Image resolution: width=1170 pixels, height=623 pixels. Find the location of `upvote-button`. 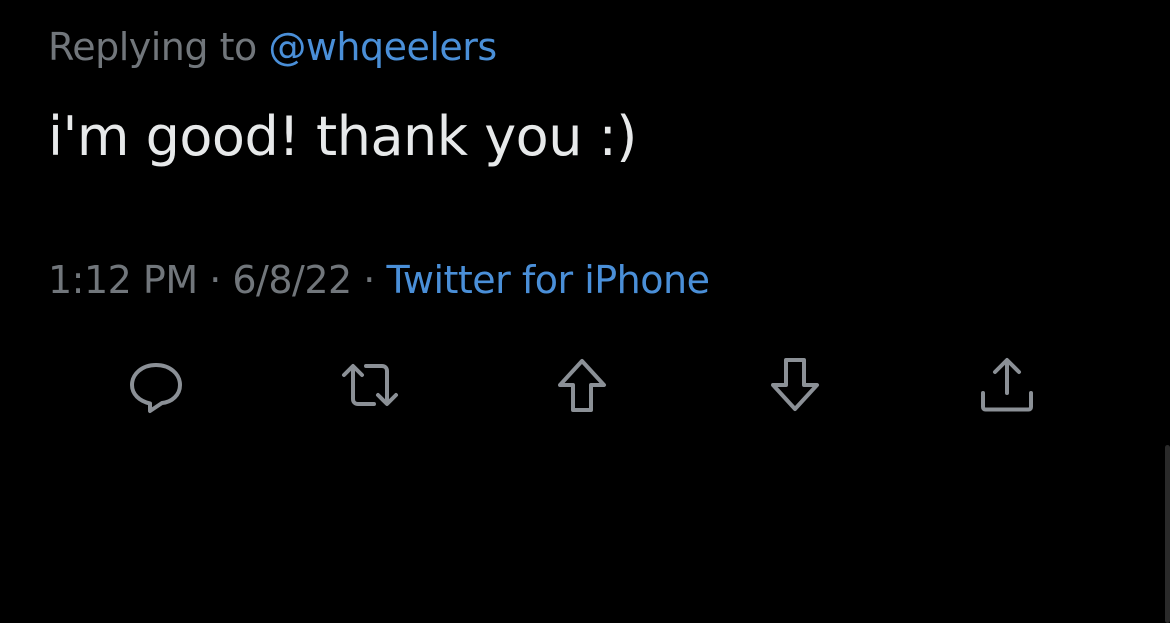

upvote-button is located at coordinates (582, 385).